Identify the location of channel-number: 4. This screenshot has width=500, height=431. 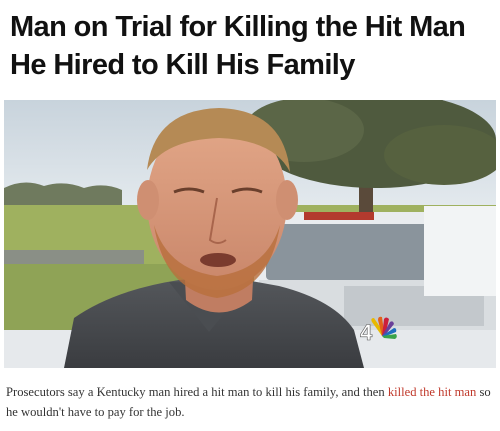
(366, 332).